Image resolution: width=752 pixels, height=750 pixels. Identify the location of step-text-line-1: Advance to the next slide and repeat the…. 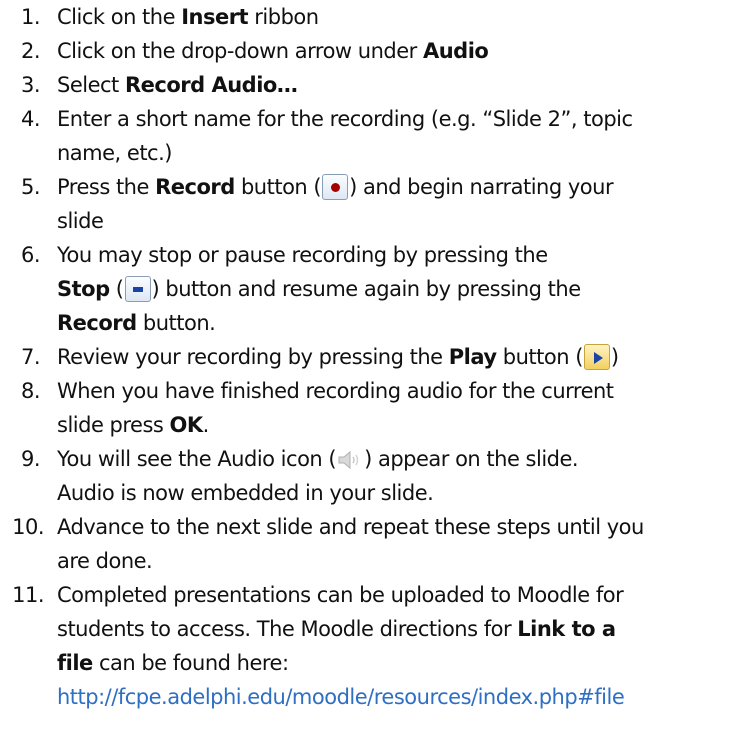
(350, 527).